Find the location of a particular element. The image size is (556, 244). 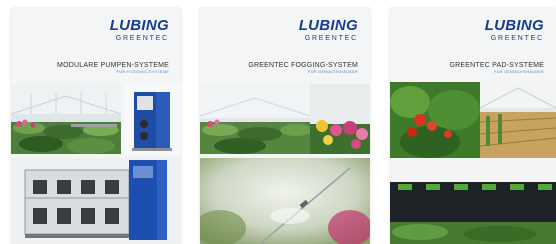

brochure-title-block: GREENTEC PAD-SYSTEME FÜR GEWÄCHSHÄUSER is located at coordinates (497, 68).